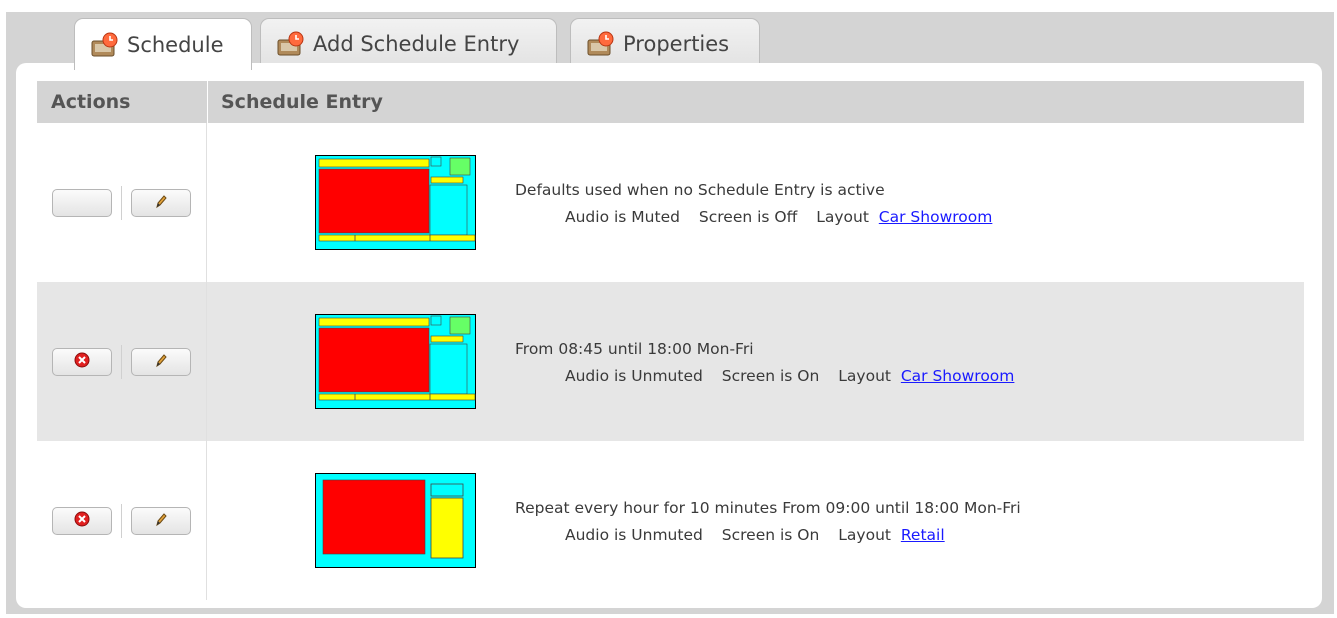 Image resolution: width=1337 pixels, height=618 pixels. I want to click on tab-add-schedule-entry: Add Schedule Entry, so click(408, 43).